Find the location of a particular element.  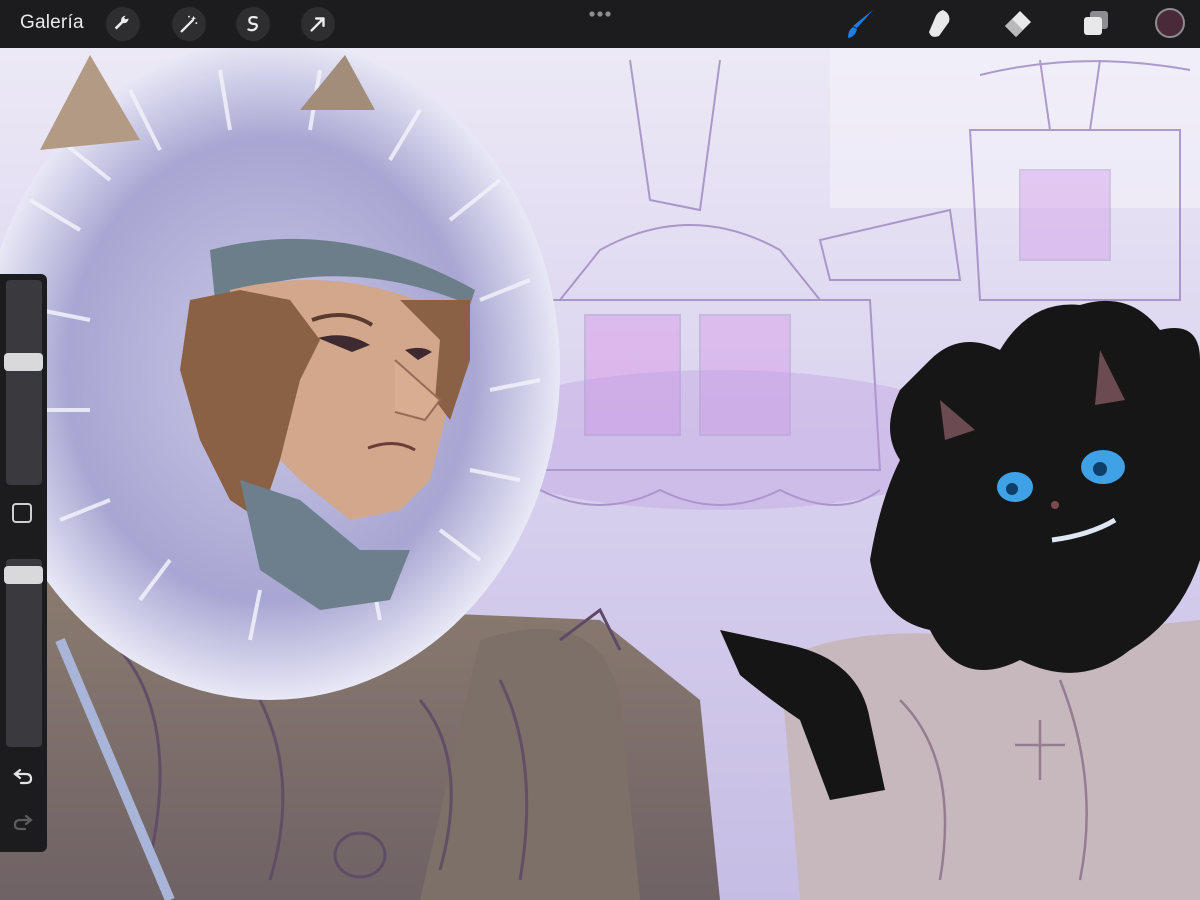

brush-icon is located at coordinates (861, 24).